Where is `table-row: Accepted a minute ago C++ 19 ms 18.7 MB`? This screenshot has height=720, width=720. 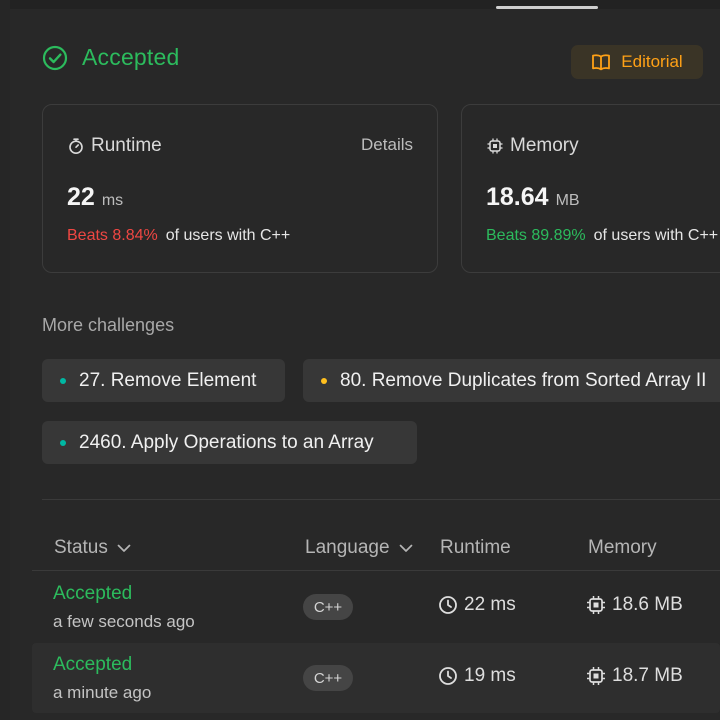 table-row: Accepted a minute ago C++ 19 ms 18.7 MB is located at coordinates (376, 678).